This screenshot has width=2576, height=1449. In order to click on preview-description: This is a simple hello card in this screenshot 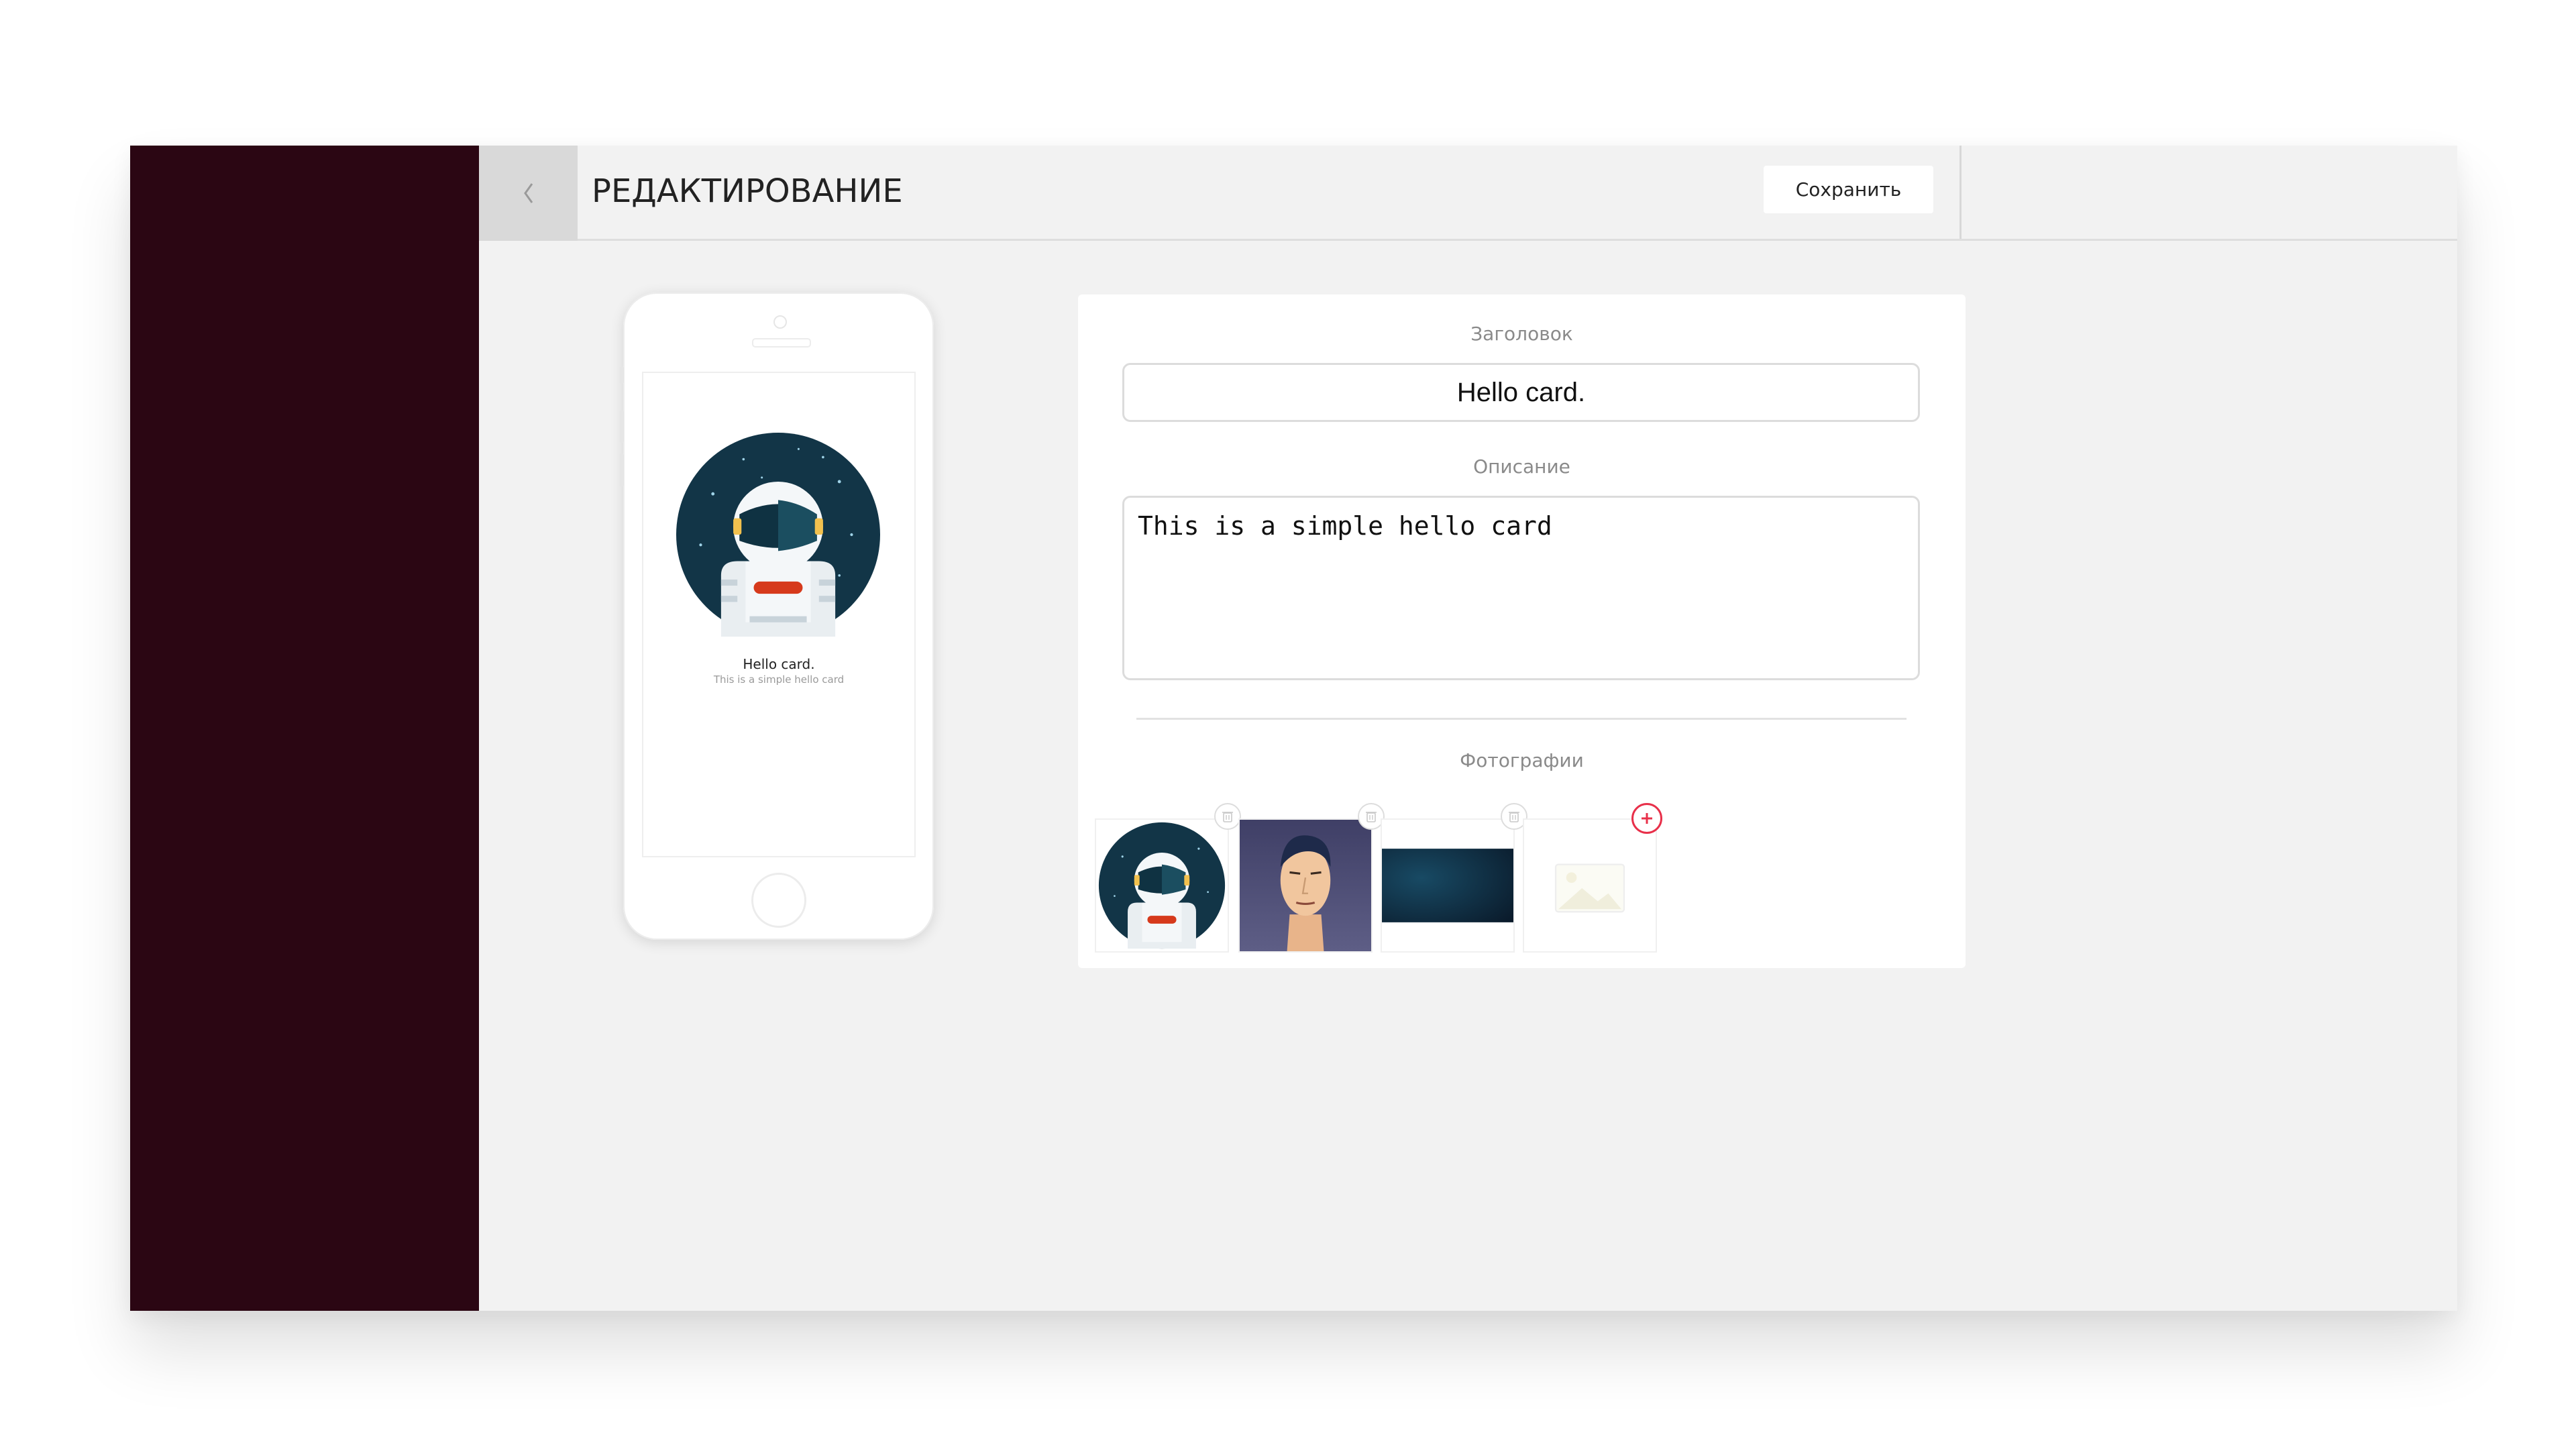, I will do `click(779, 680)`.